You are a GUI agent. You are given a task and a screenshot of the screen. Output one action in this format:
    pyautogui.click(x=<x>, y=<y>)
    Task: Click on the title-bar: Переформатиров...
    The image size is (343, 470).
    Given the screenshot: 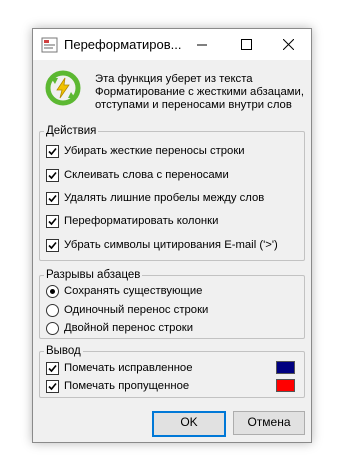 What is the action you would take?
    pyautogui.click(x=172, y=44)
    